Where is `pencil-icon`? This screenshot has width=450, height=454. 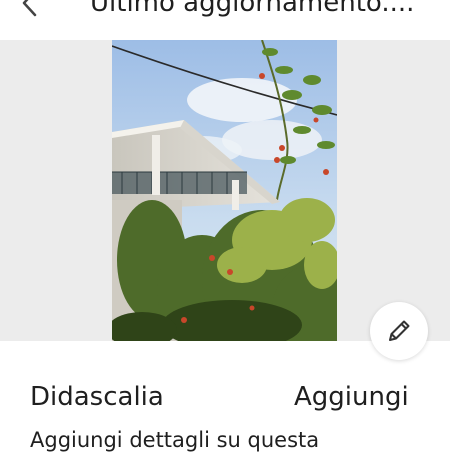 pencil-icon is located at coordinates (399, 330).